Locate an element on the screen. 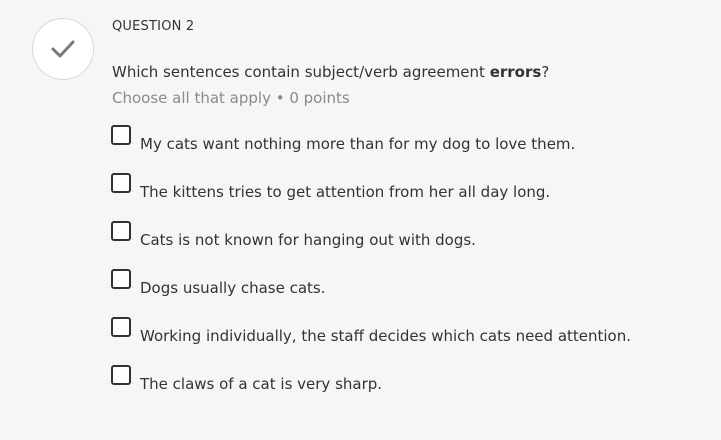  checkmark-icon is located at coordinates (63, 49).